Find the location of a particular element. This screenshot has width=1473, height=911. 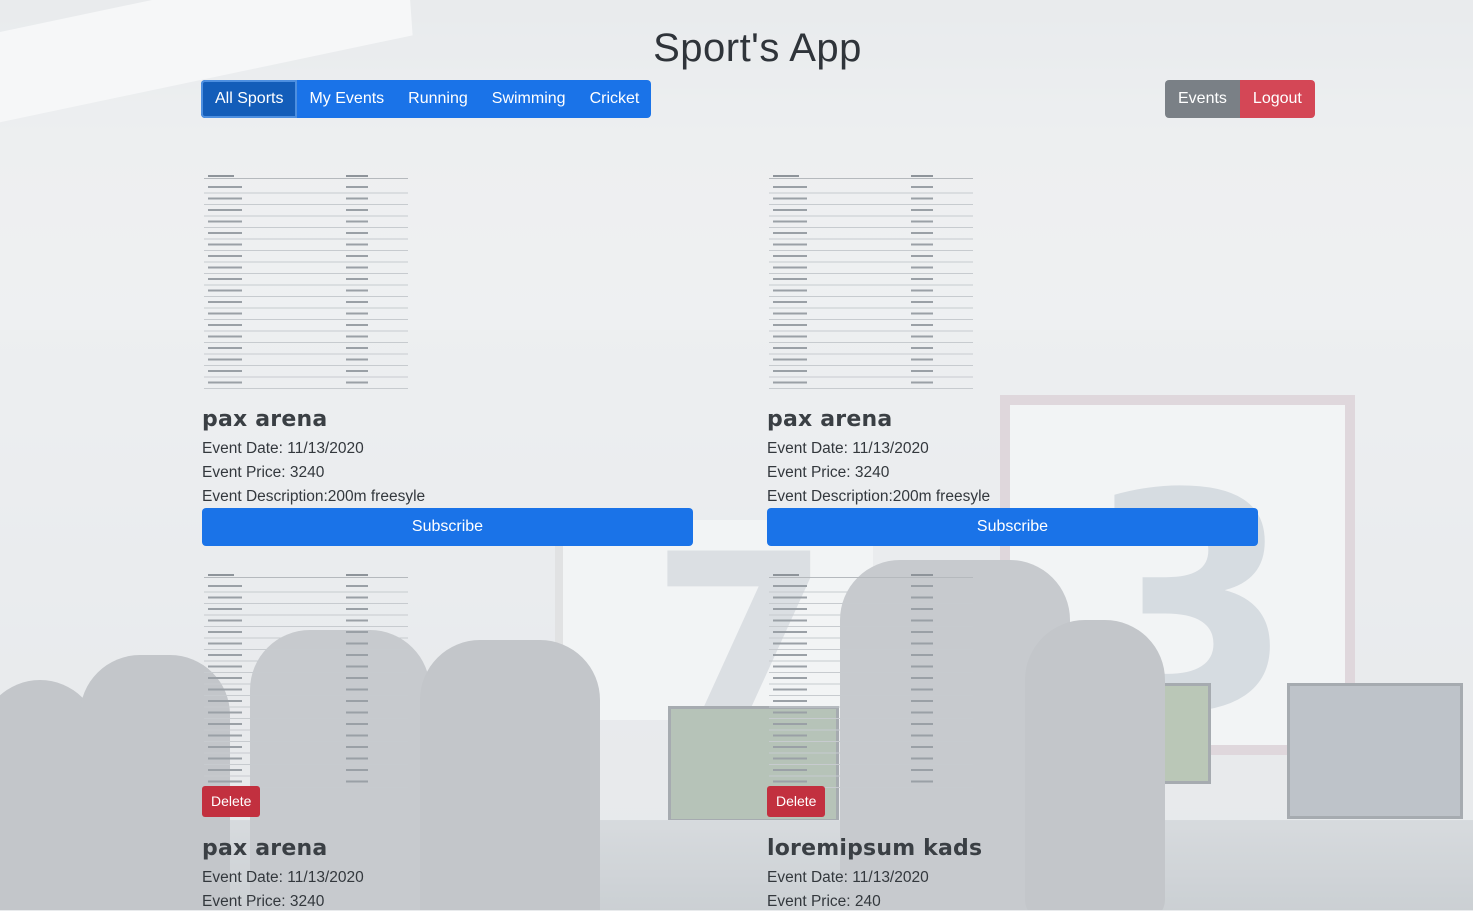

logout-button: Logout is located at coordinates (1277, 99).